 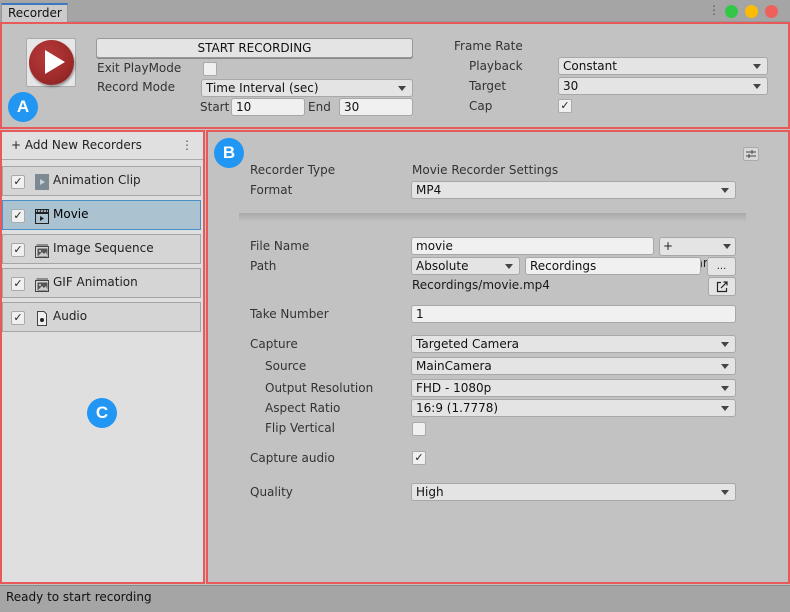 What do you see at coordinates (70, 316) in the screenshot?
I see `recorder-item-label: Audio` at bounding box center [70, 316].